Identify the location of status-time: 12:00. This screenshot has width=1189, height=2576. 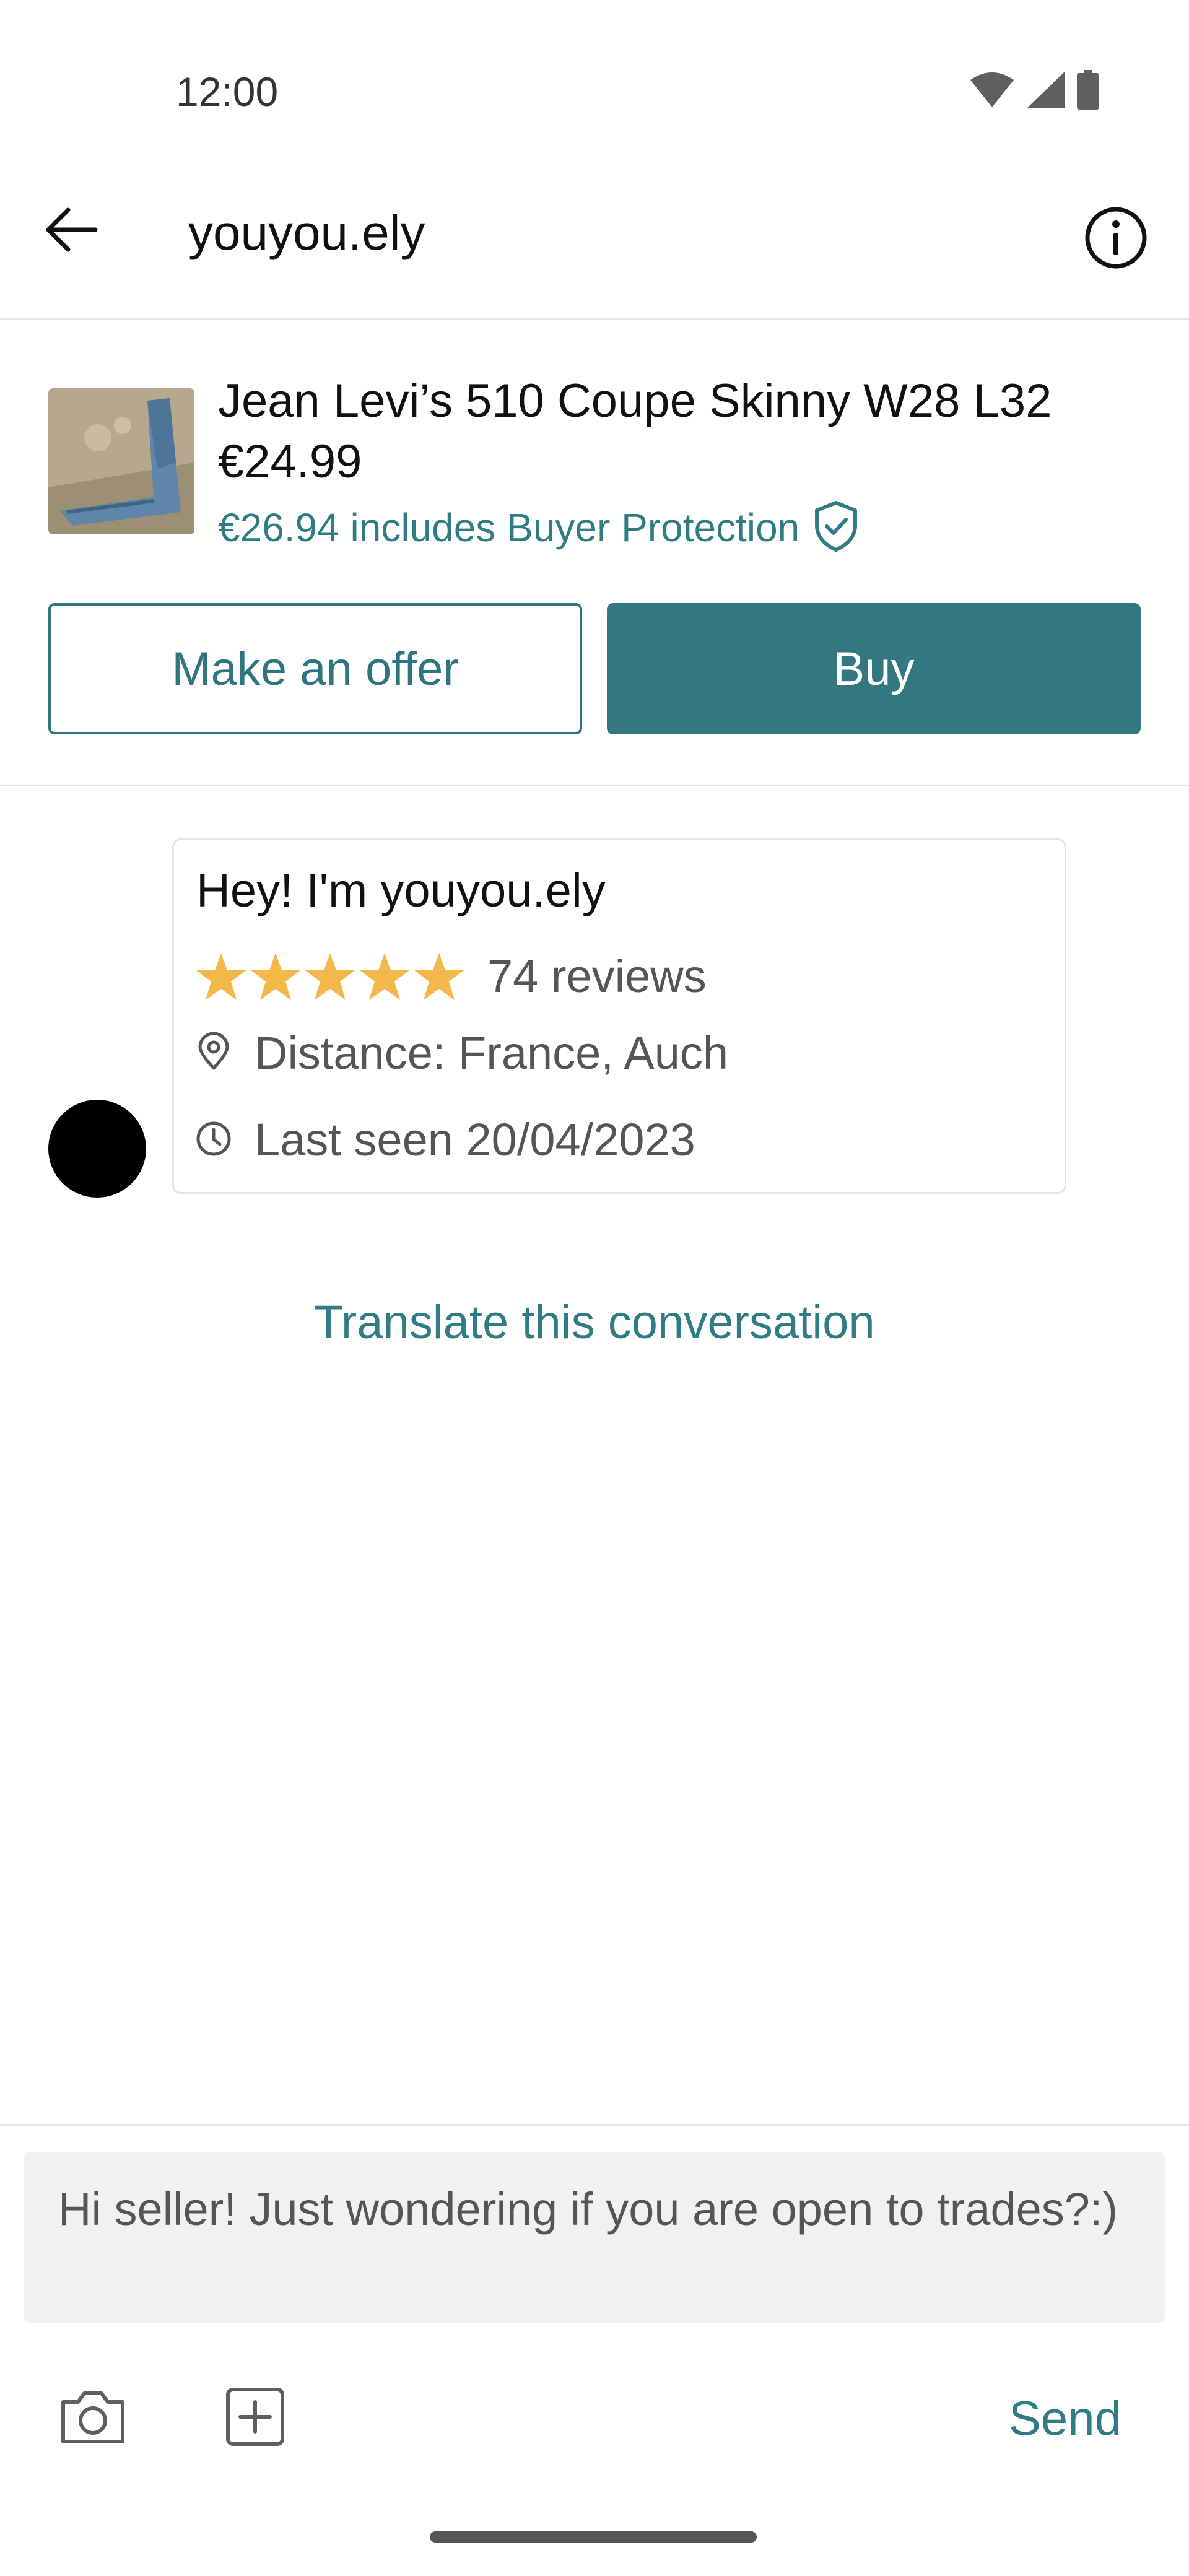
(227, 92).